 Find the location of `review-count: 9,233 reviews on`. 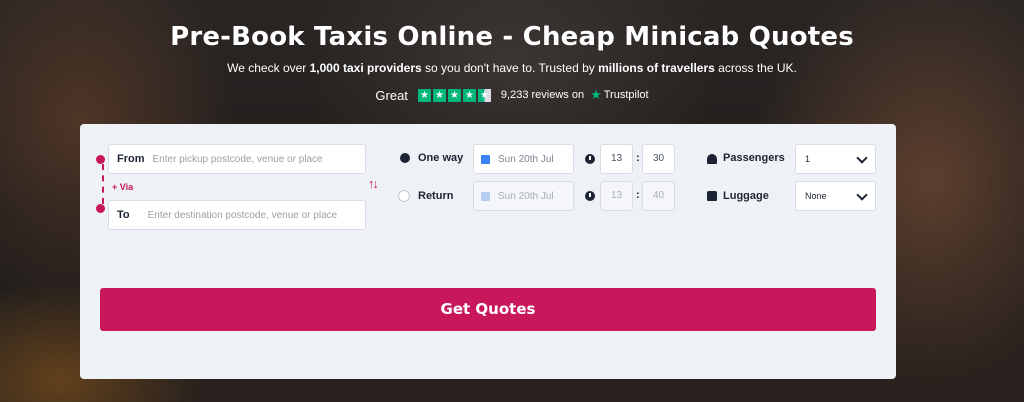

review-count: 9,233 reviews on is located at coordinates (542, 95).